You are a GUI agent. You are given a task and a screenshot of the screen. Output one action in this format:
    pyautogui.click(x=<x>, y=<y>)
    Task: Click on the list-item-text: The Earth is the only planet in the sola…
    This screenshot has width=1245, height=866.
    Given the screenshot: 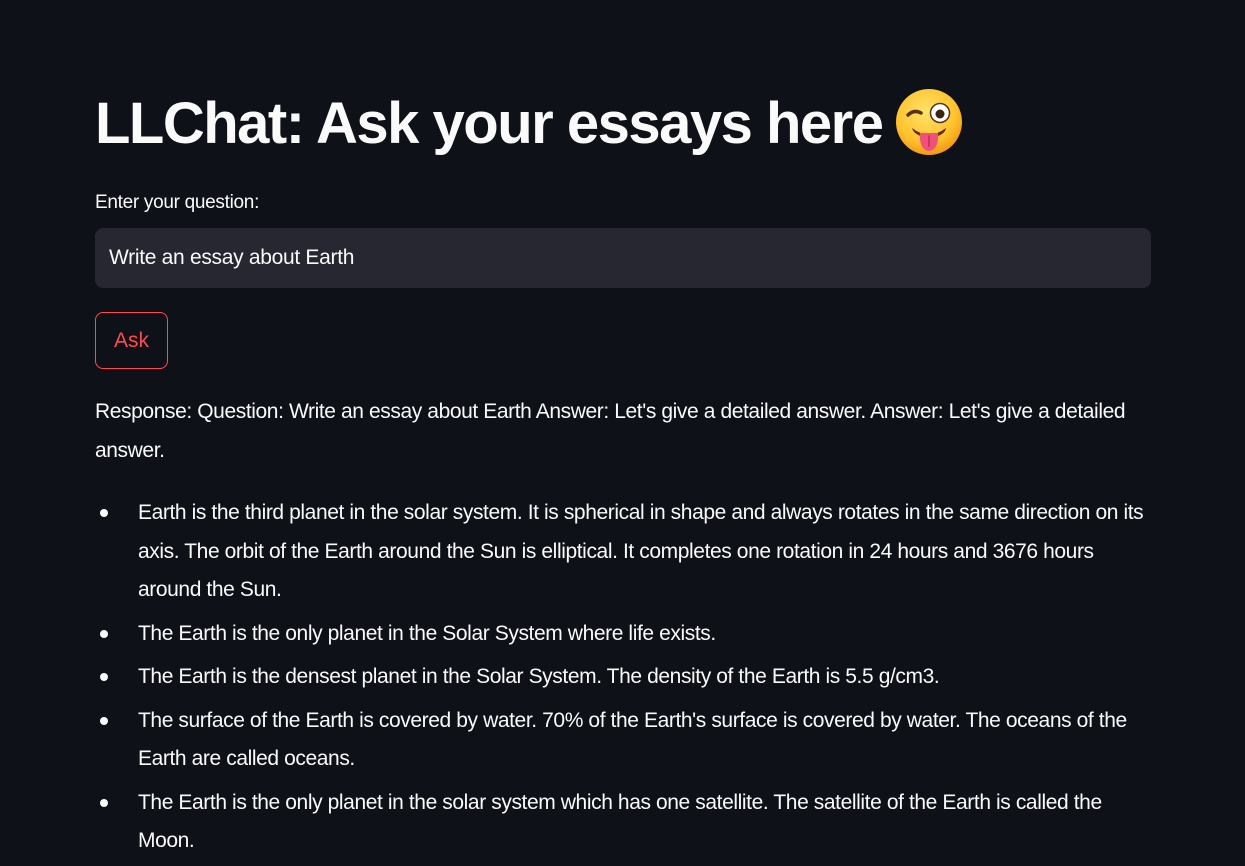 What is the action you would take?
    pyautogui.click(x=620, y=821)
    